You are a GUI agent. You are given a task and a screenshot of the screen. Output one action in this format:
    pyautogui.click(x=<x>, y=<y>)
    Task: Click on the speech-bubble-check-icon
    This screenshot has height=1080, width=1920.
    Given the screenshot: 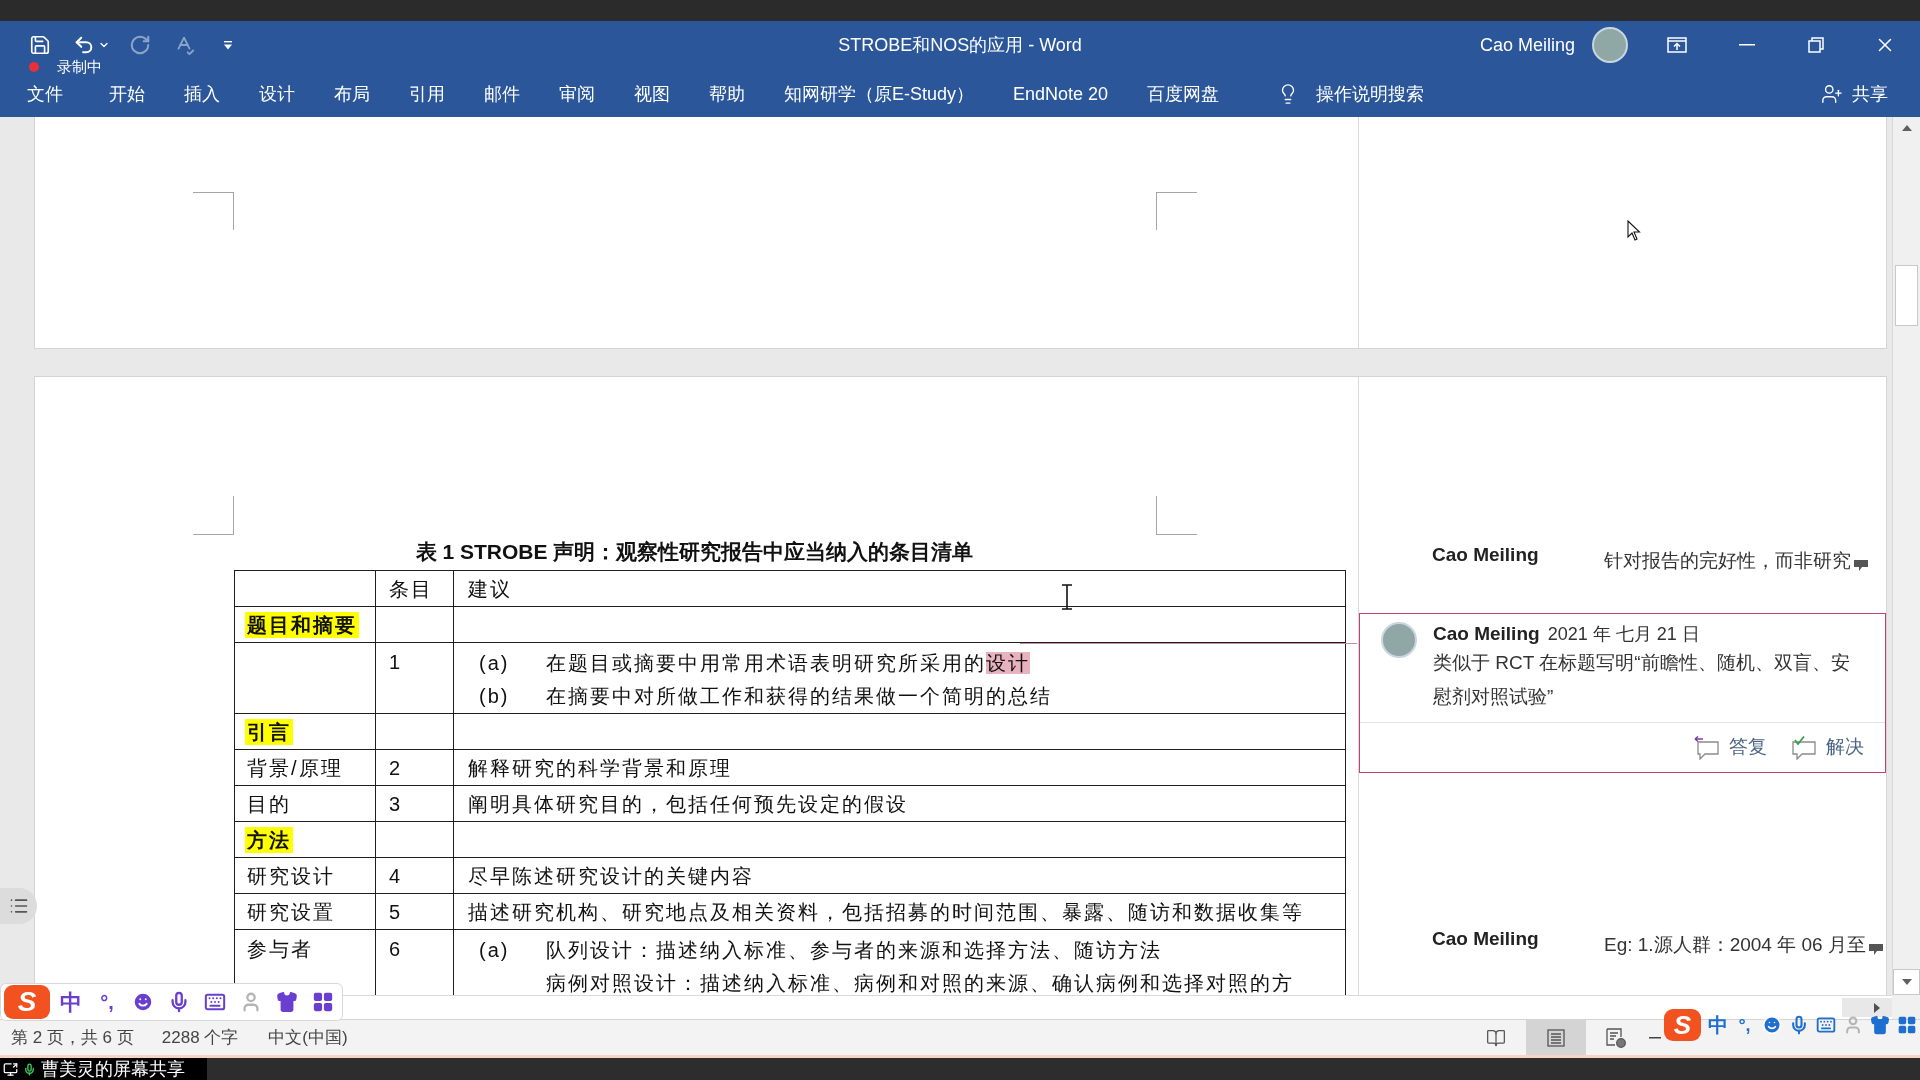 What is the action you would take?
    pyautogui.click(x=1804, y=747)
    